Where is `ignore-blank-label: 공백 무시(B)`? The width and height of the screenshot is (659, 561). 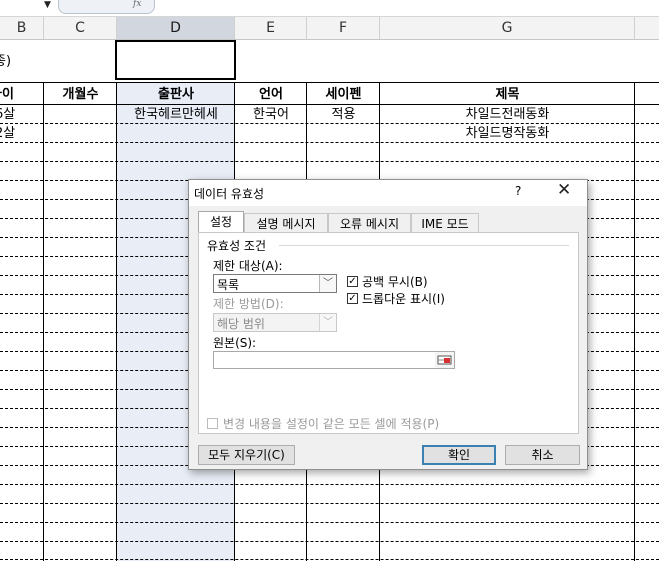
ignore-blank-label: 공백 무시(B) is located at coordinates (395, 281).